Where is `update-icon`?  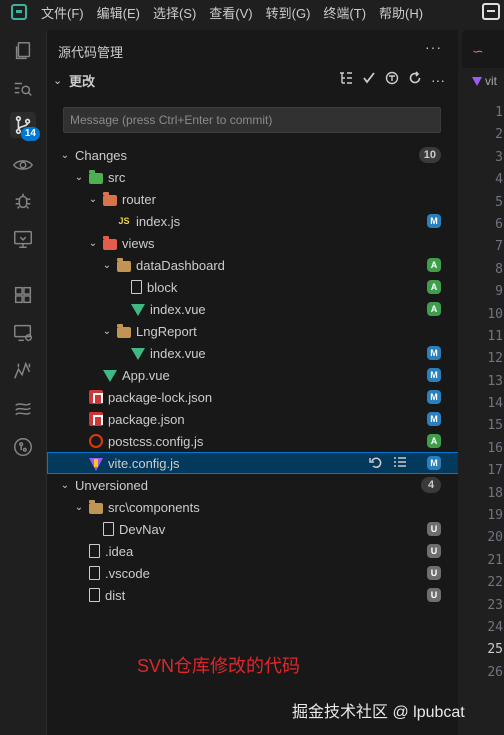
update-icon is located at coordinates (392, 79).